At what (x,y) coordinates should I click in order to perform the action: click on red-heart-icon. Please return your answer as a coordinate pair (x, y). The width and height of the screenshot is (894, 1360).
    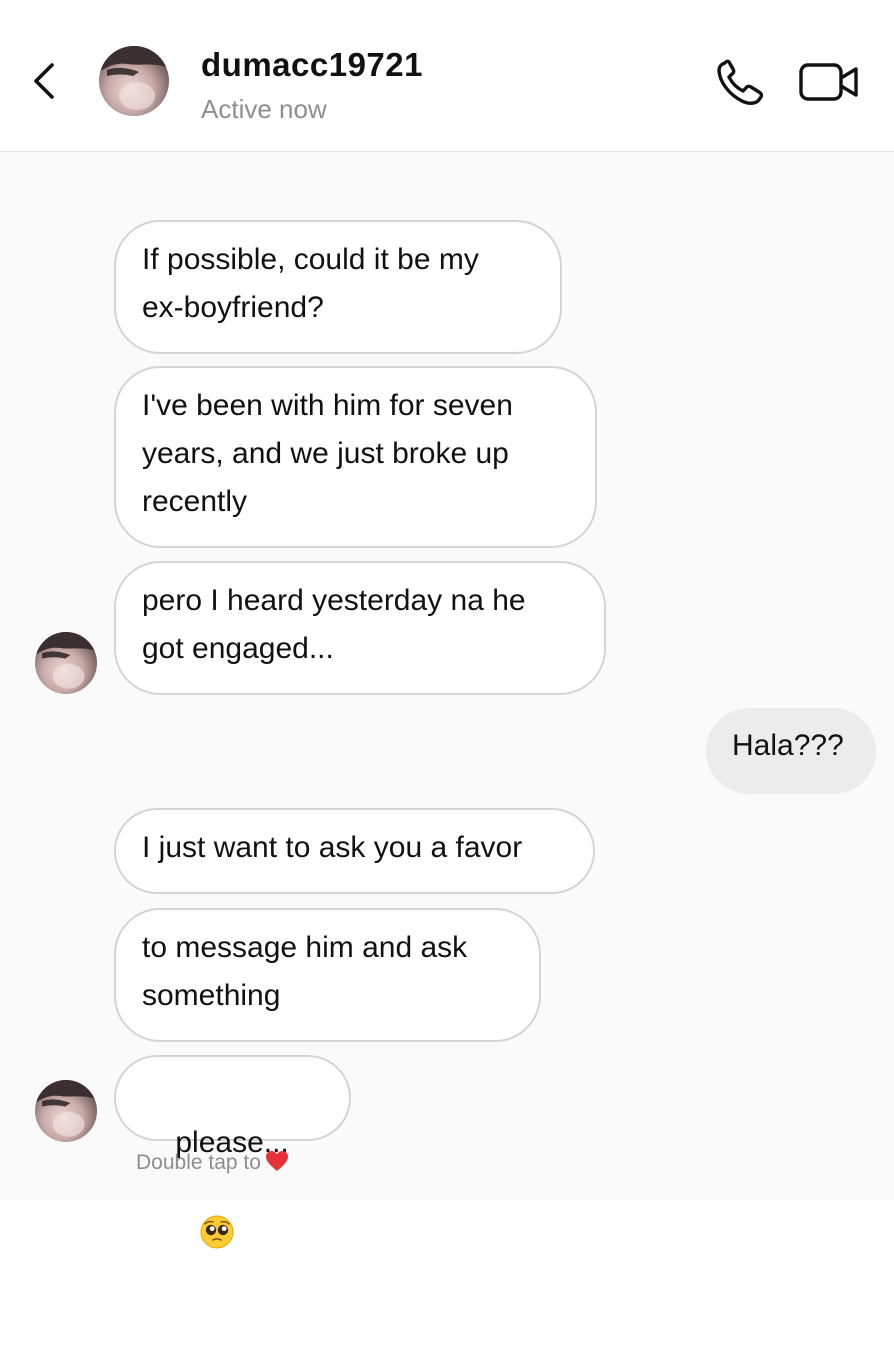
    Looking at the image, I should click on (277, 1164).